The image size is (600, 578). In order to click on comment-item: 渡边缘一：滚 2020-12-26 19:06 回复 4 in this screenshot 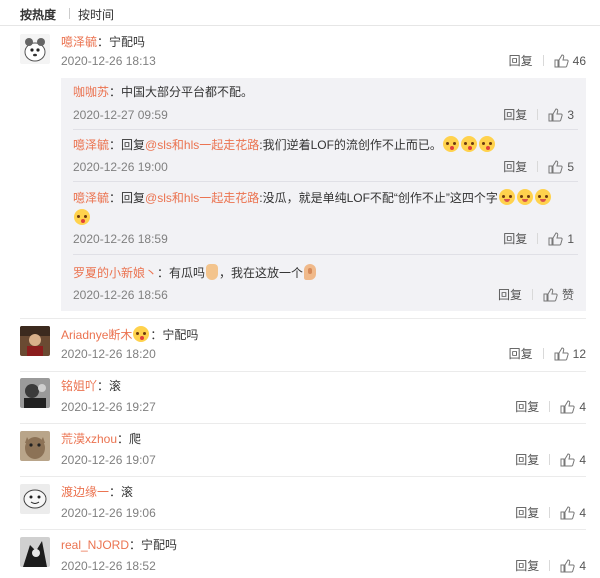, I will do `click(300, 506)`.